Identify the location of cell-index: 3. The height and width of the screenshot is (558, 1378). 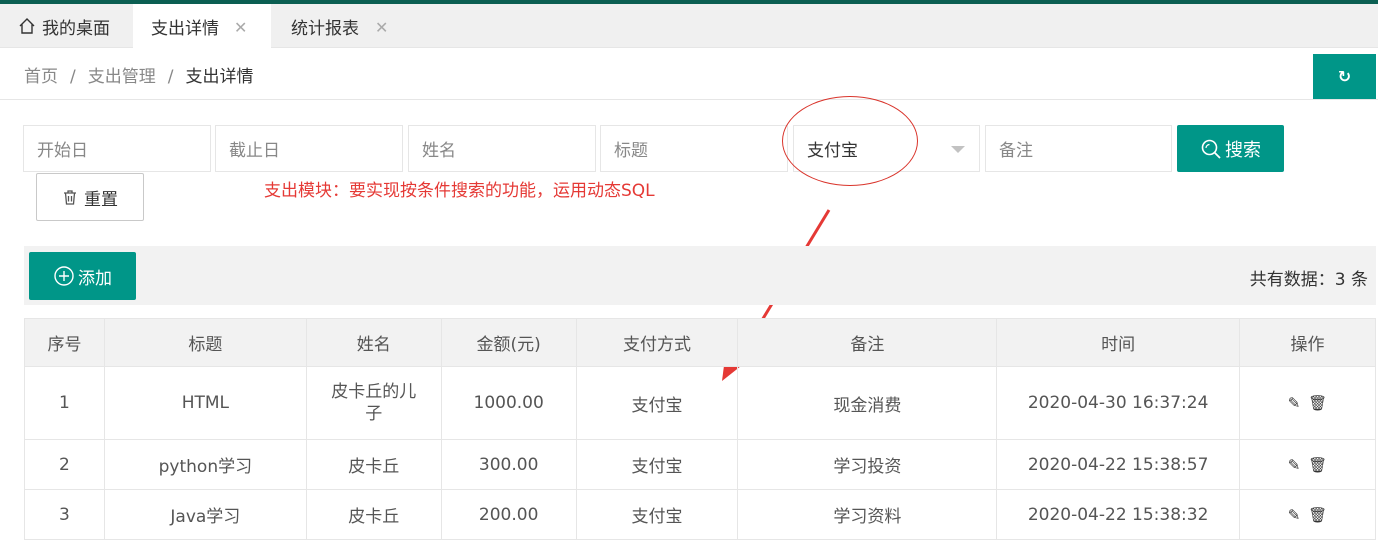
(64, 514).